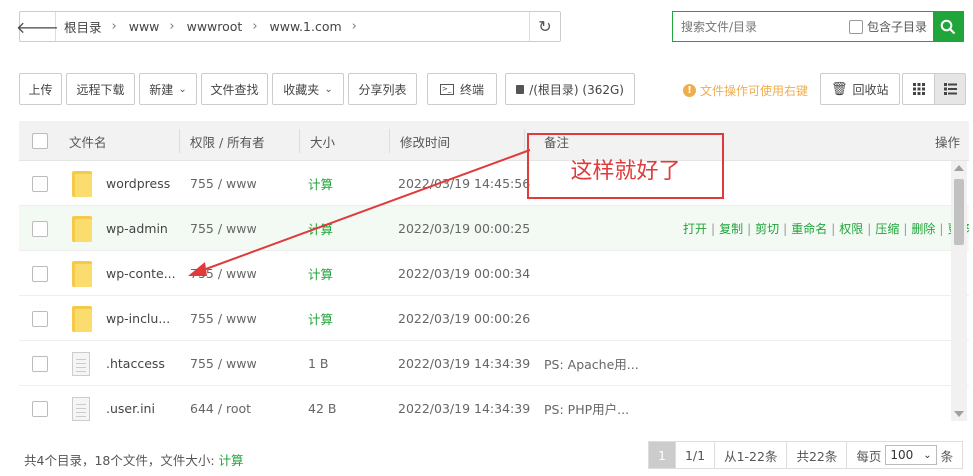 Image resolution: width=973 pixels, height=476 pixels. I want to click on scroll-up-arrow-icon, so click(959, 168).